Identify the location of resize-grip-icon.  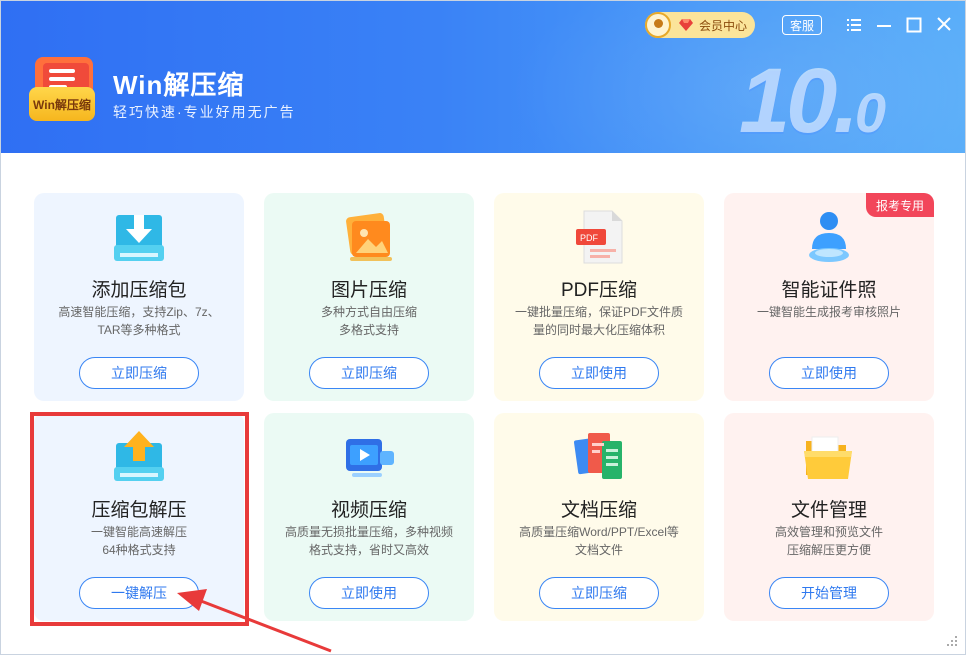
(952, 641).